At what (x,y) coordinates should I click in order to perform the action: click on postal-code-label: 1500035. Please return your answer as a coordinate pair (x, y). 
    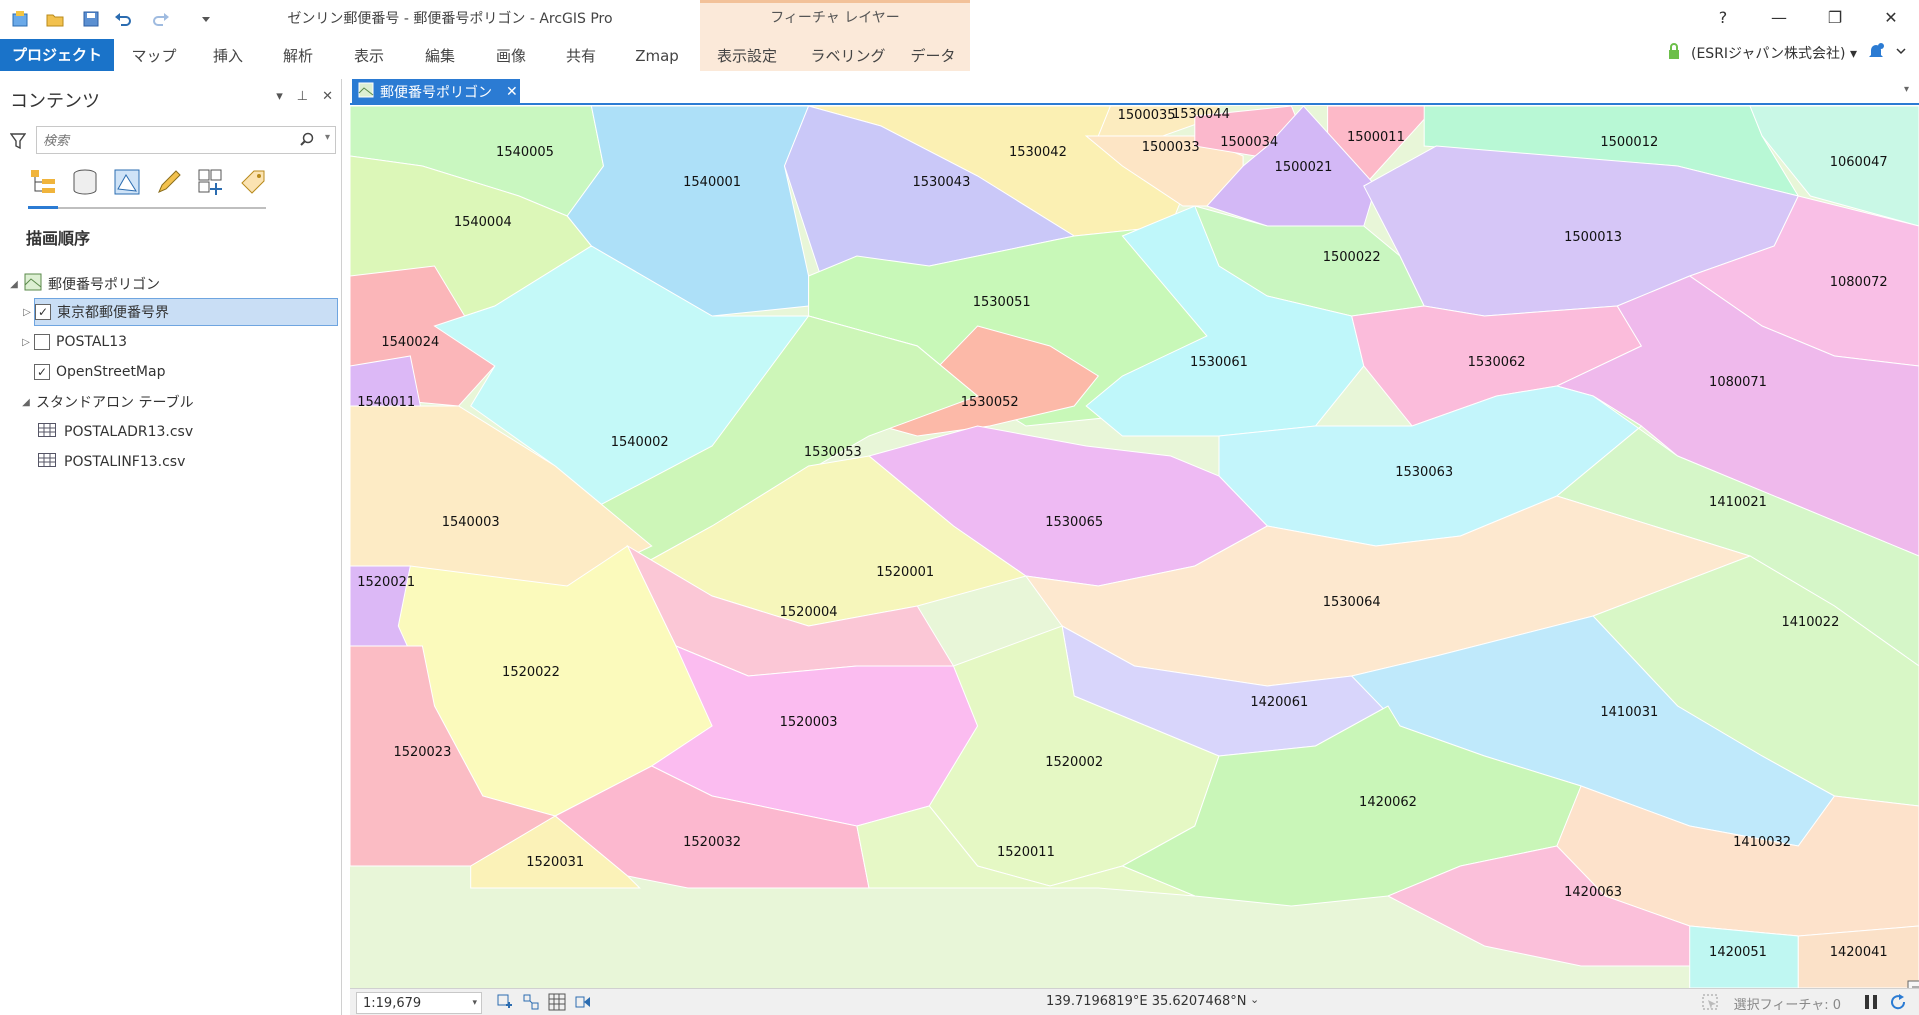
    Looking at the image, I should click on (1147, 115).